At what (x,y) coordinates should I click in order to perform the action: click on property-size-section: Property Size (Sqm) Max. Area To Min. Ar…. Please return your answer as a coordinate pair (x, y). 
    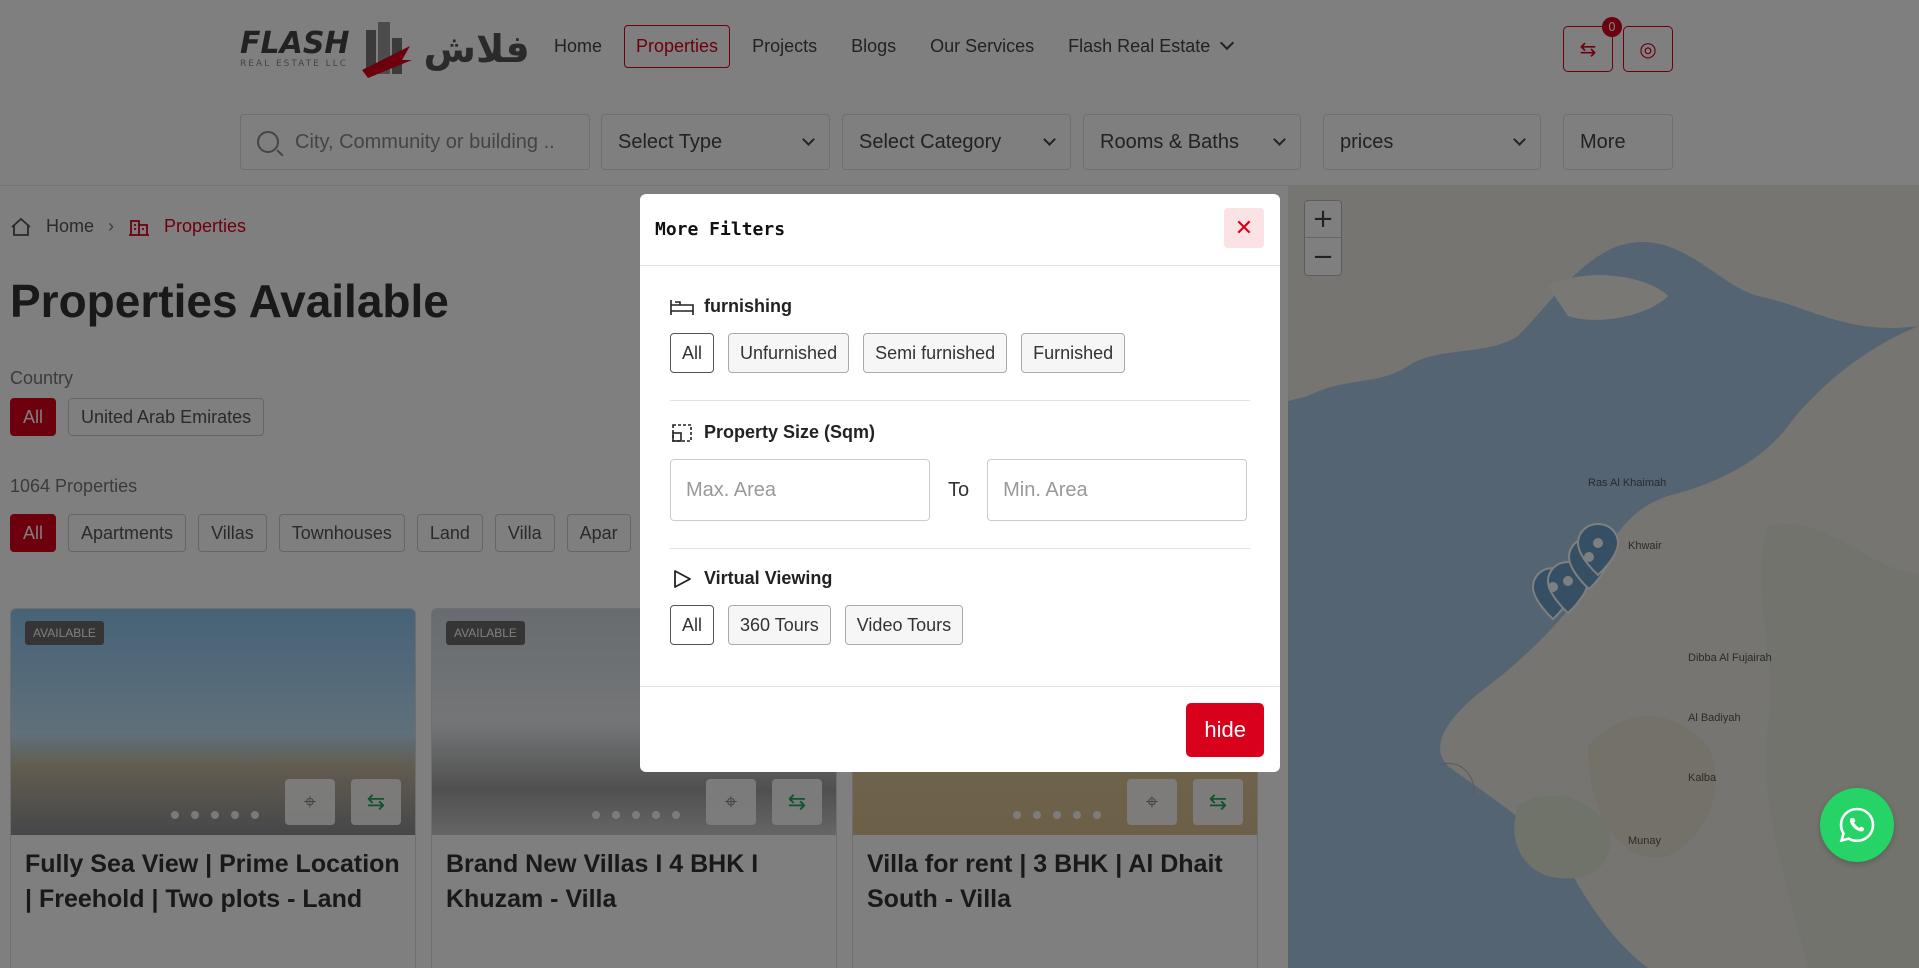
    Looking at the image, I should click on (960, 471).